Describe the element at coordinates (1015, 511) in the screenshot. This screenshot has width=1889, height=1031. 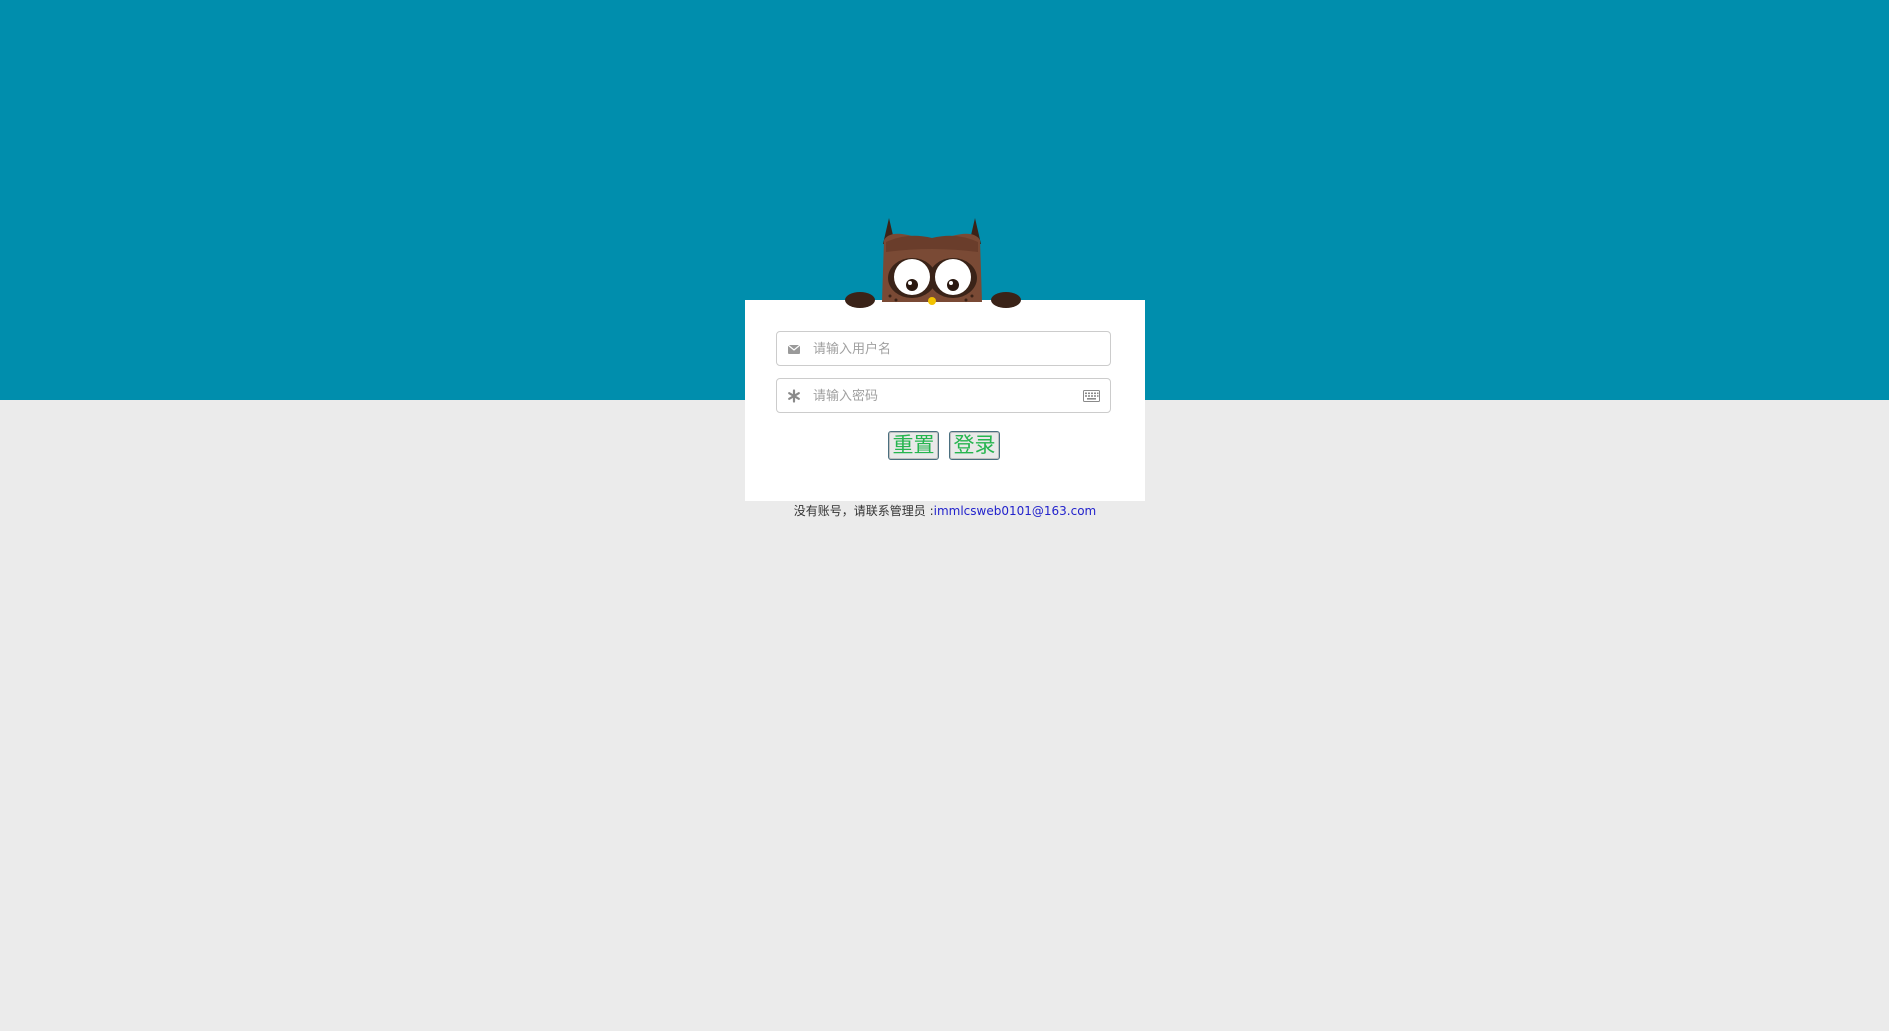
I see `admin-email-link: immlcsweb0101@163.com` at that location.